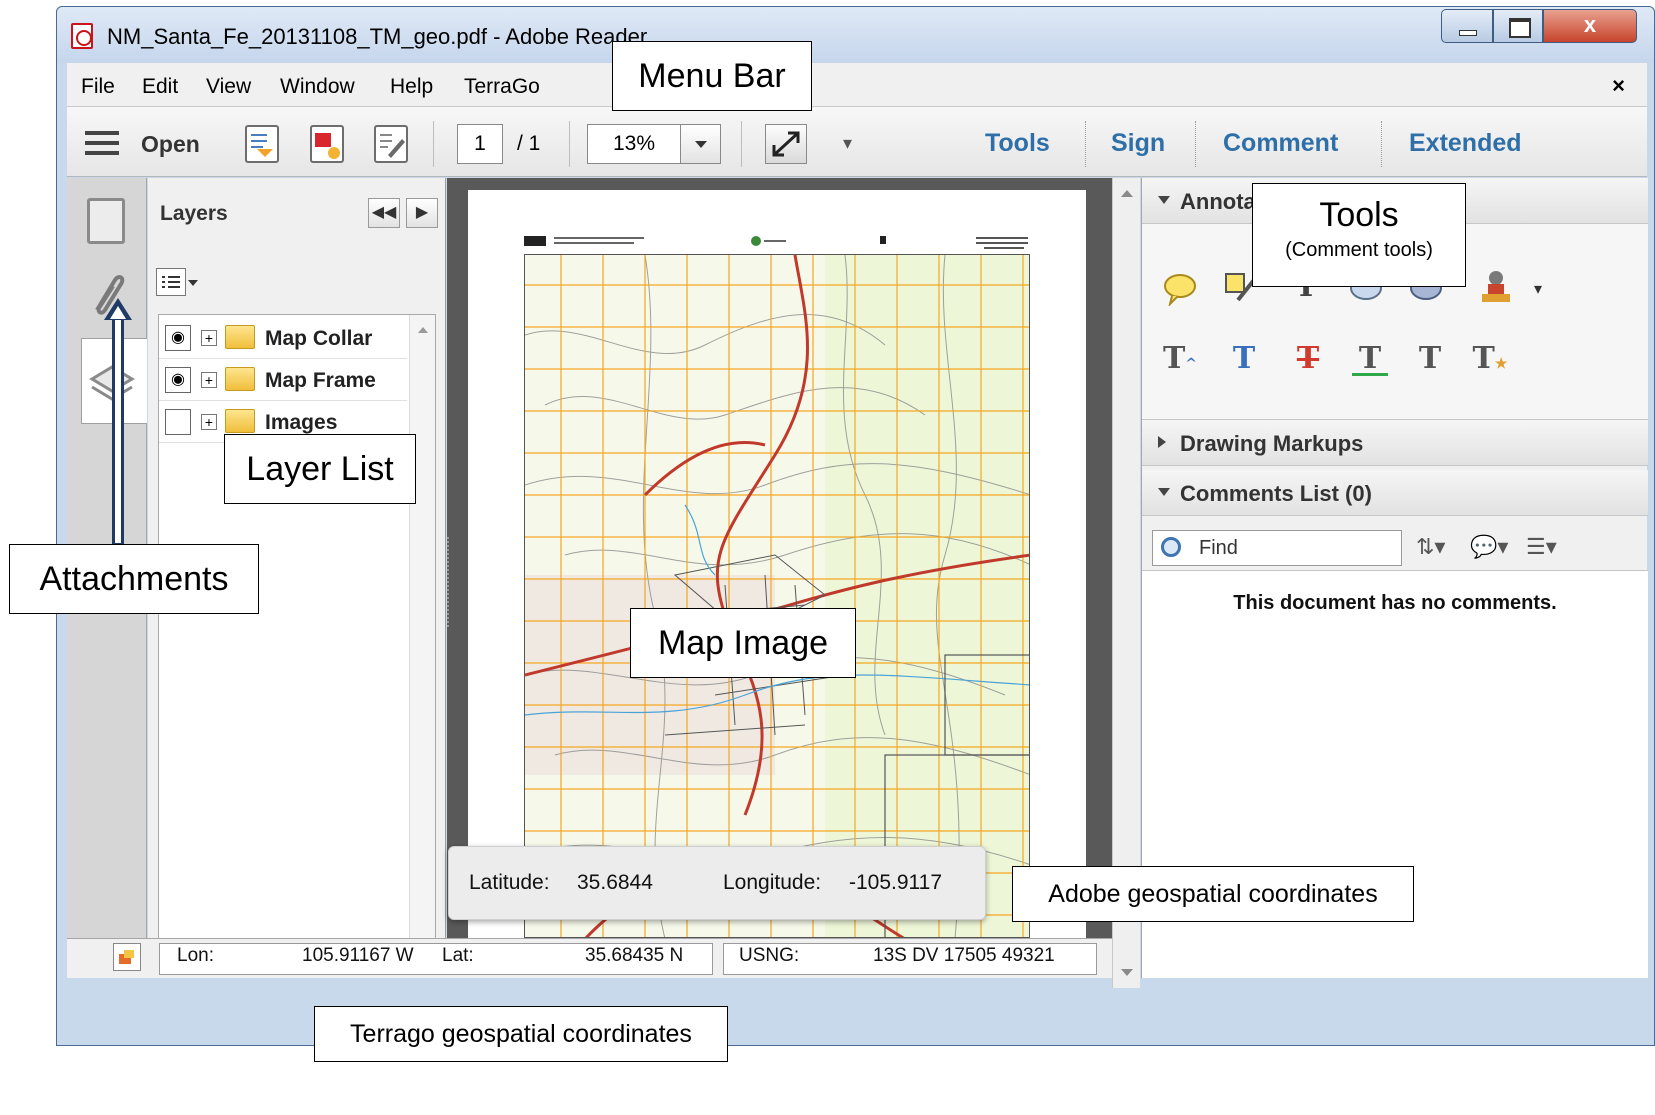 Image resolution: width=1655 pixels, height=1115 pixels. What do you see at coordinates (964, 955) in the screenshot?
I see `usng-value: 13S DV 17505 49321` at bounding box center [964, 955].